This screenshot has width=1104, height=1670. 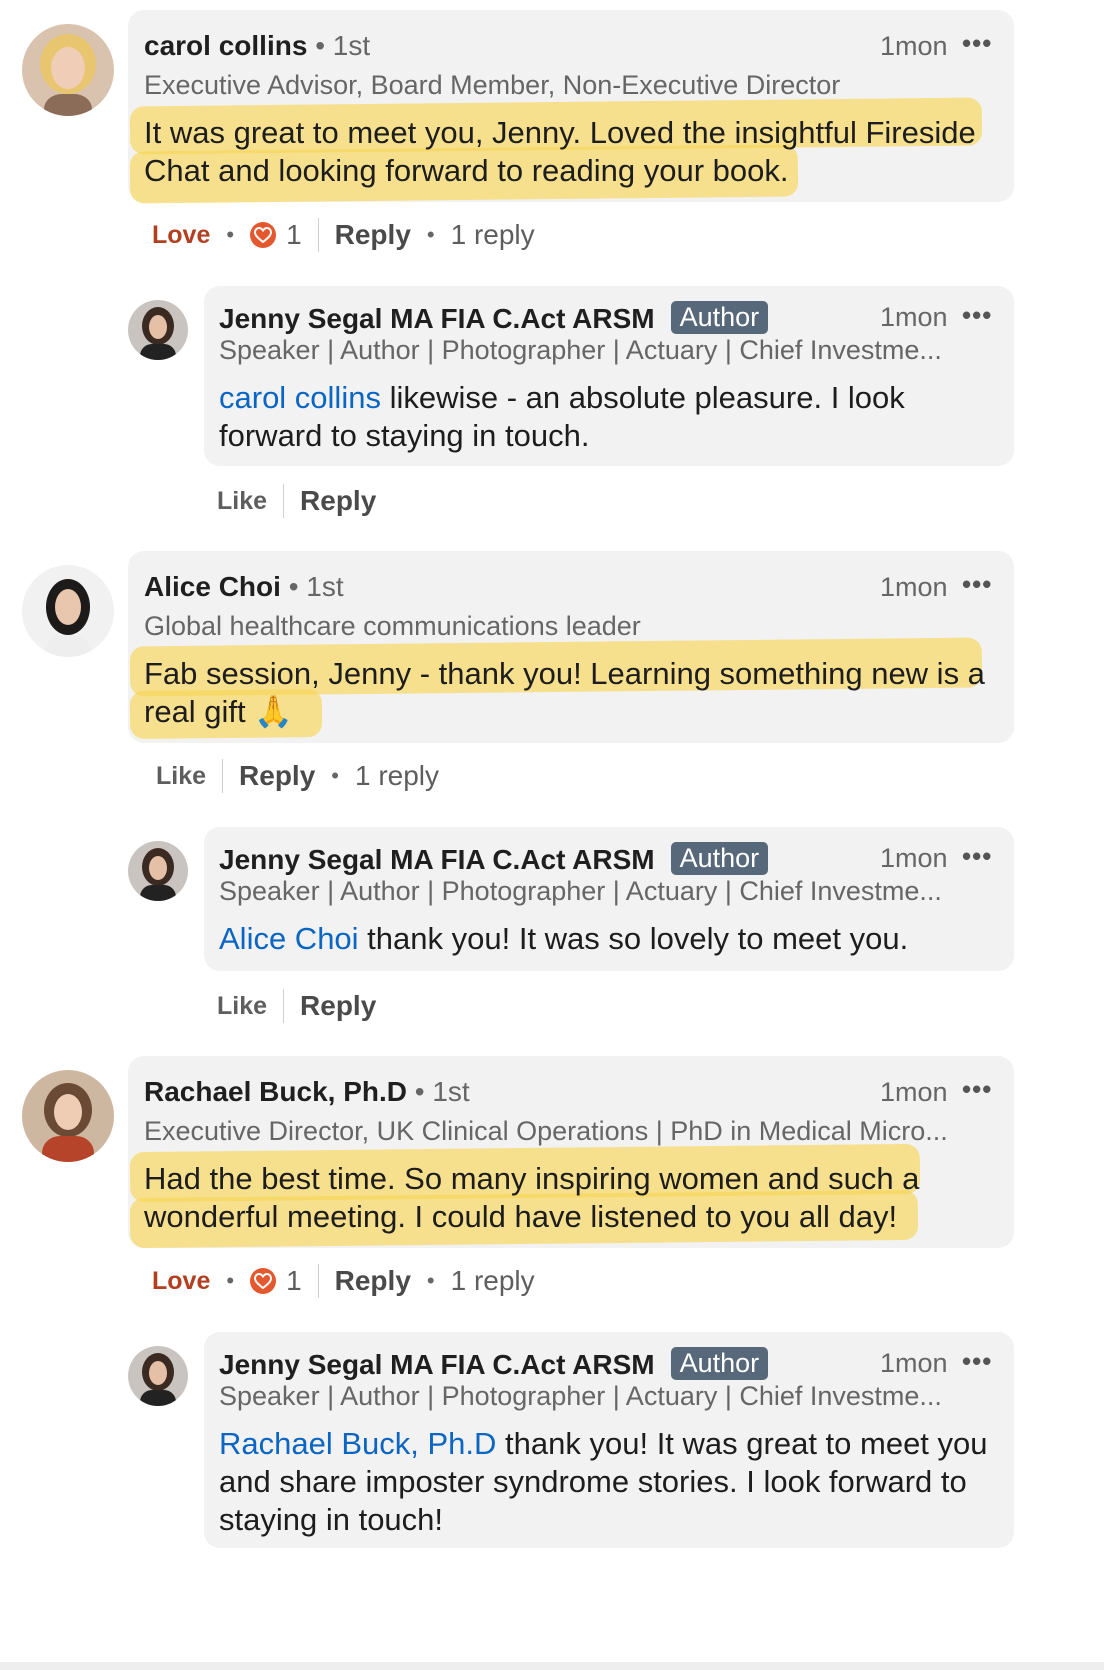 I want to click on author-name: carol collins, so click(x=225, y=45).